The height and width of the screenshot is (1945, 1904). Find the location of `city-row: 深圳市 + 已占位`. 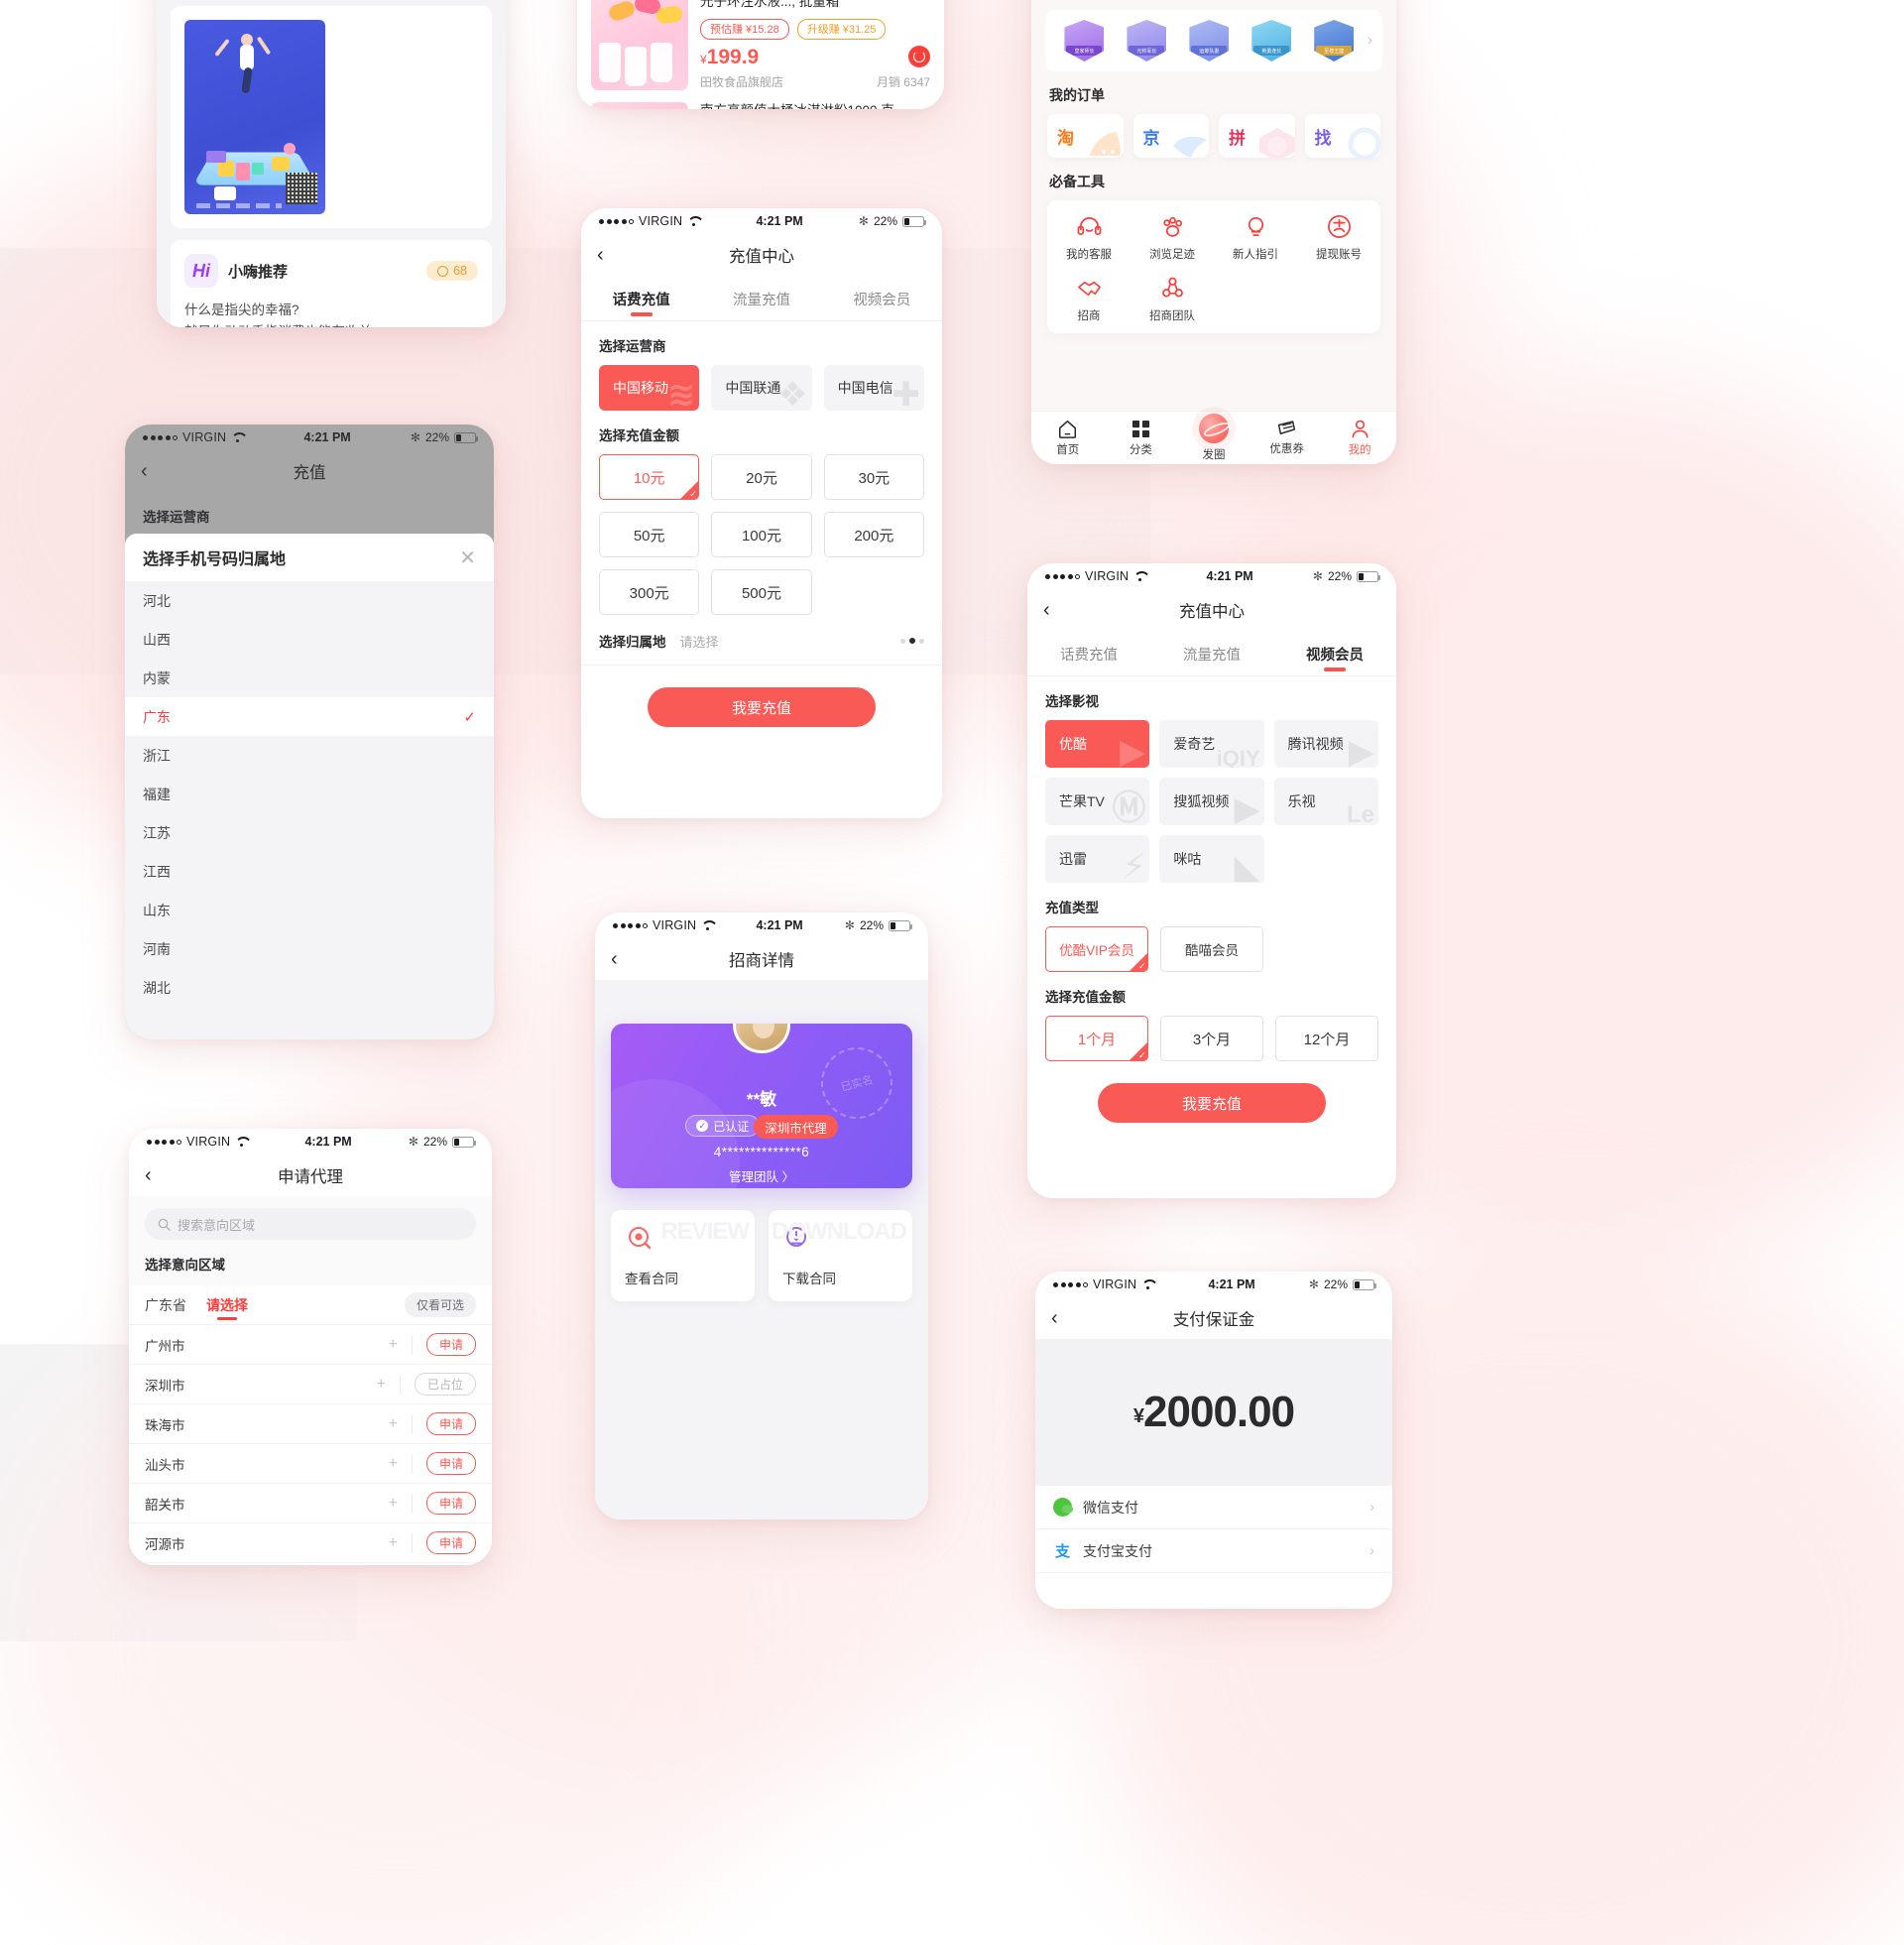

city-row: 深圳市 + 已占位 is located at coordinates (310, 1384).